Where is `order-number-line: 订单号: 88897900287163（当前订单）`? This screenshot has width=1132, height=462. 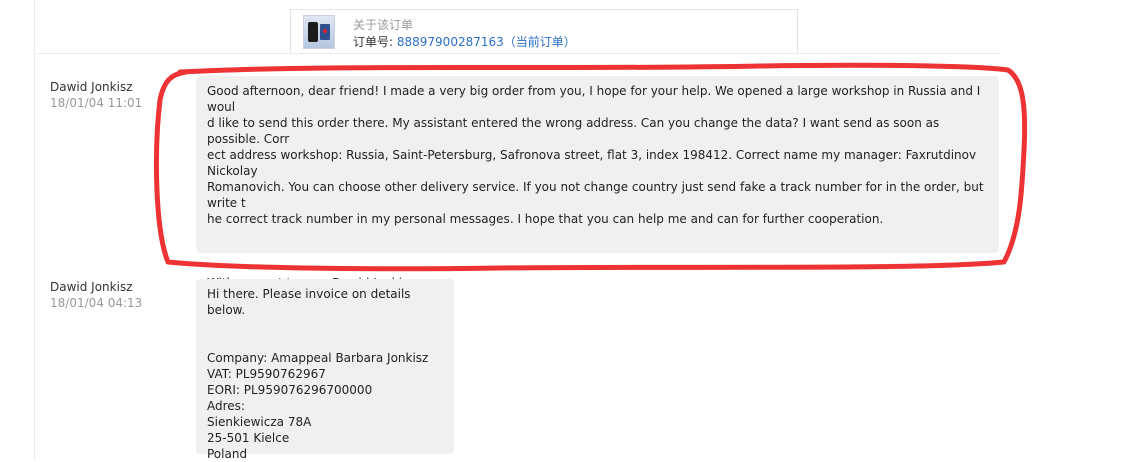
order-number-line: 订单号: 88897900287163（当前订单） is located at coordinates (464, 41).